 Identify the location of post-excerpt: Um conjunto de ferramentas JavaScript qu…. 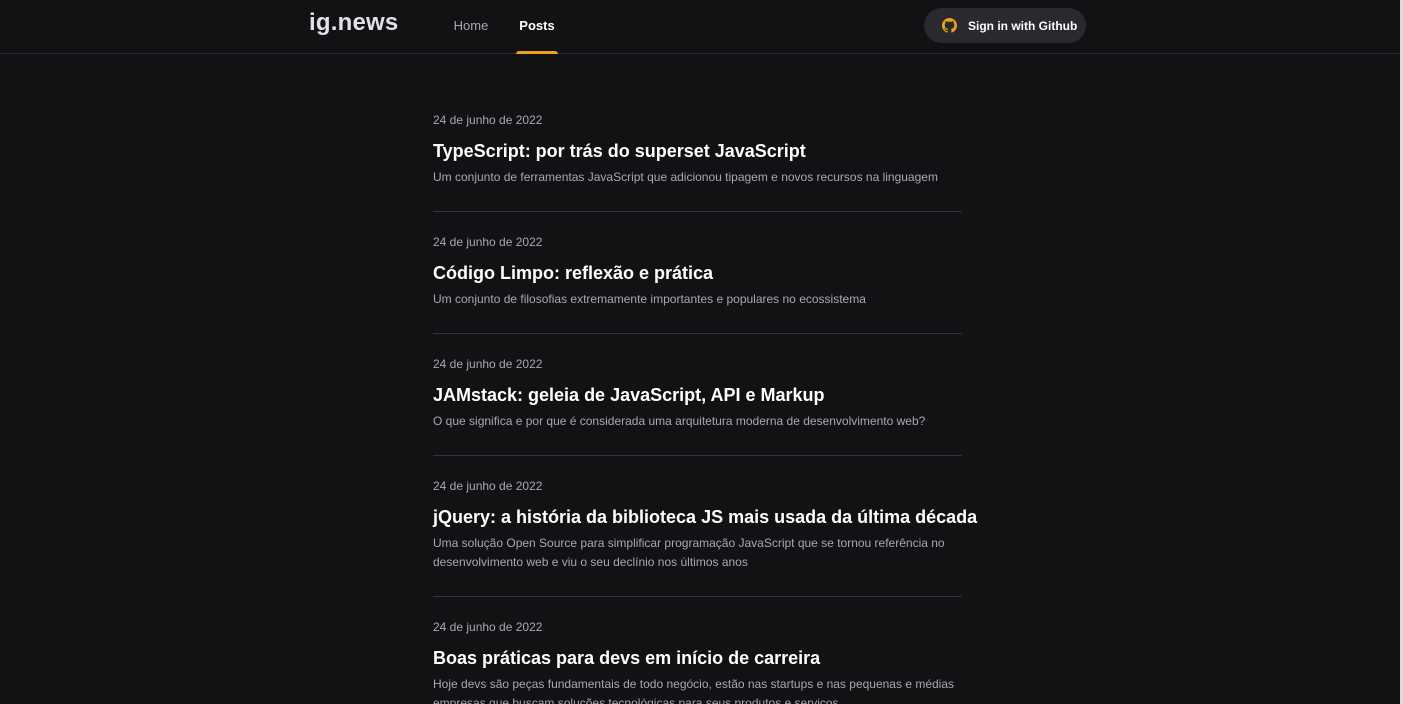
(685, 177).